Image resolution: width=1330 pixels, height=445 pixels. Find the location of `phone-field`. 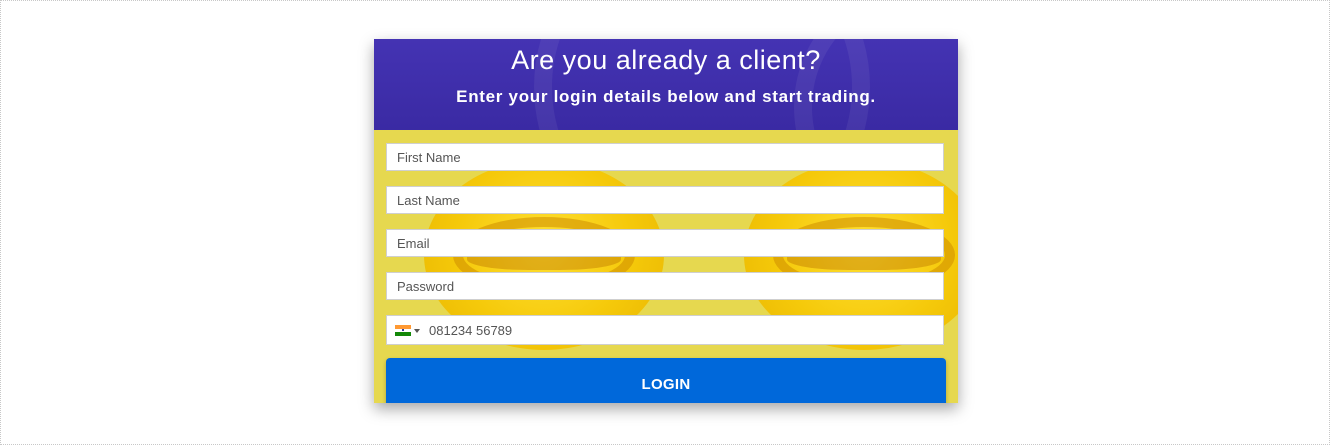

phone-field is located at coordinates (665, 330).